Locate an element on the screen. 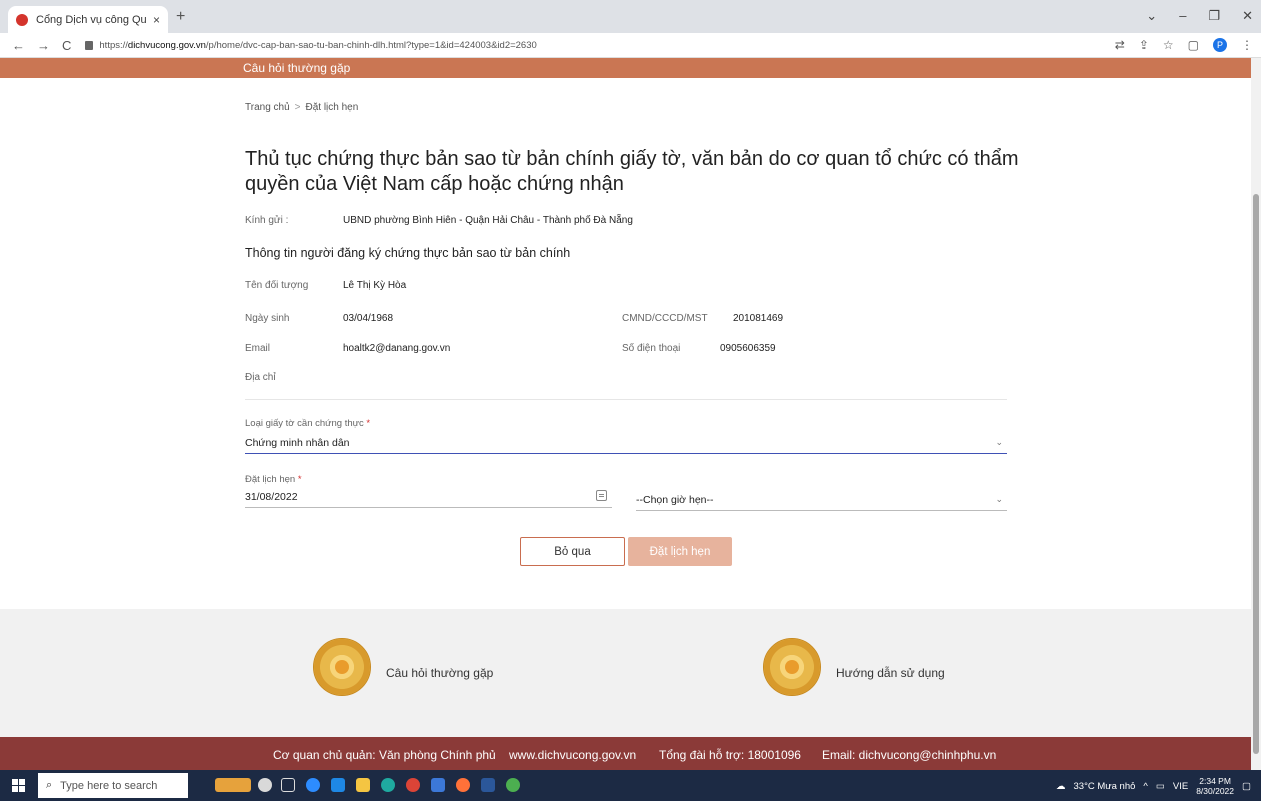  profile-avatar: P is located at coordinates (1220, 45).